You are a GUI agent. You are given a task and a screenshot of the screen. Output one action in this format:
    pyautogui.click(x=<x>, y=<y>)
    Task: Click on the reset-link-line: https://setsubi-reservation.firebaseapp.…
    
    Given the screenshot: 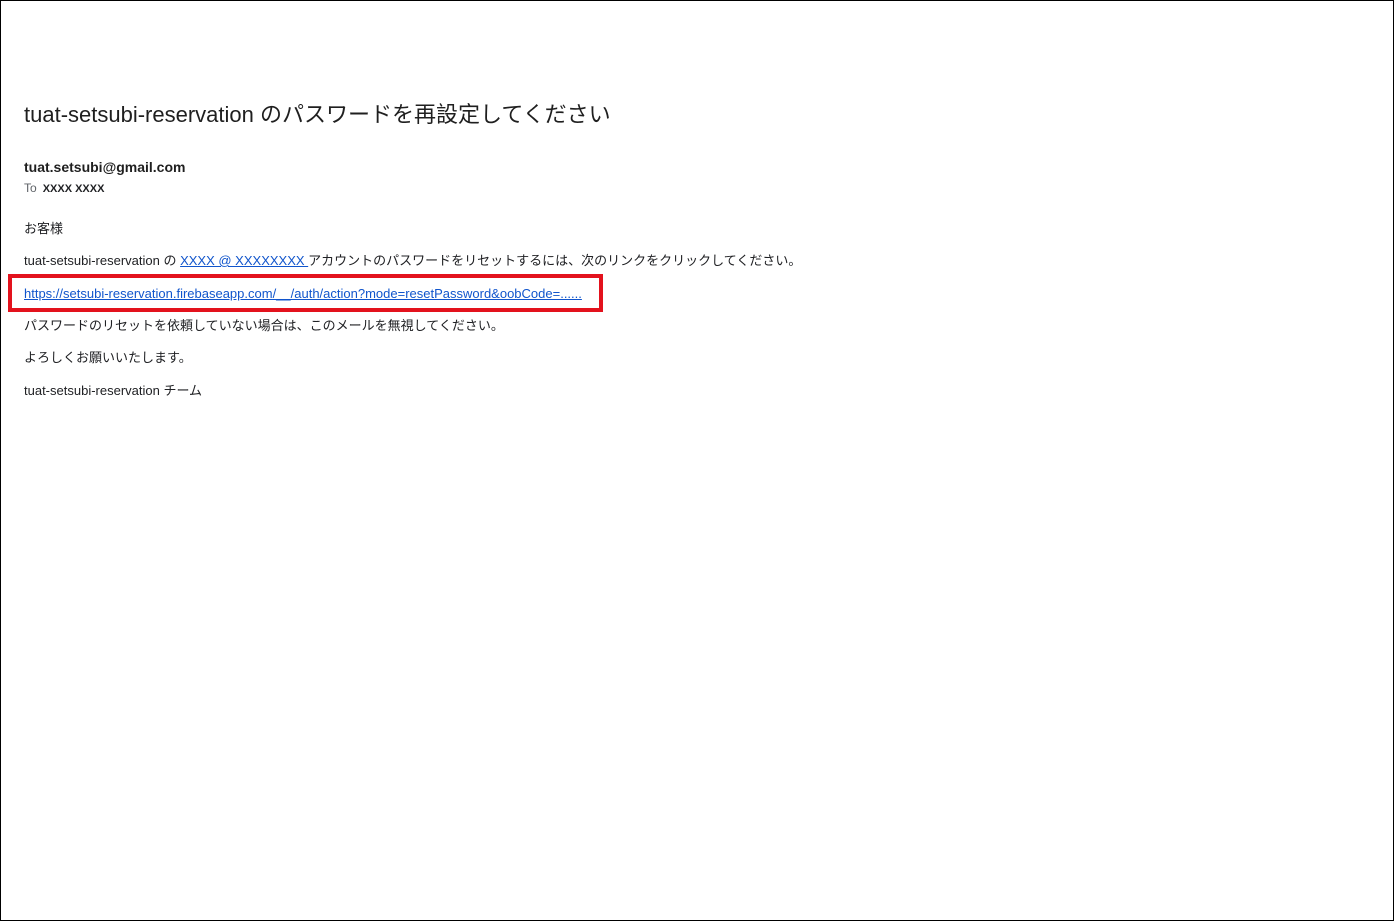 What is the action you would take?
    pyautogui.click(x=303, y=293)
    